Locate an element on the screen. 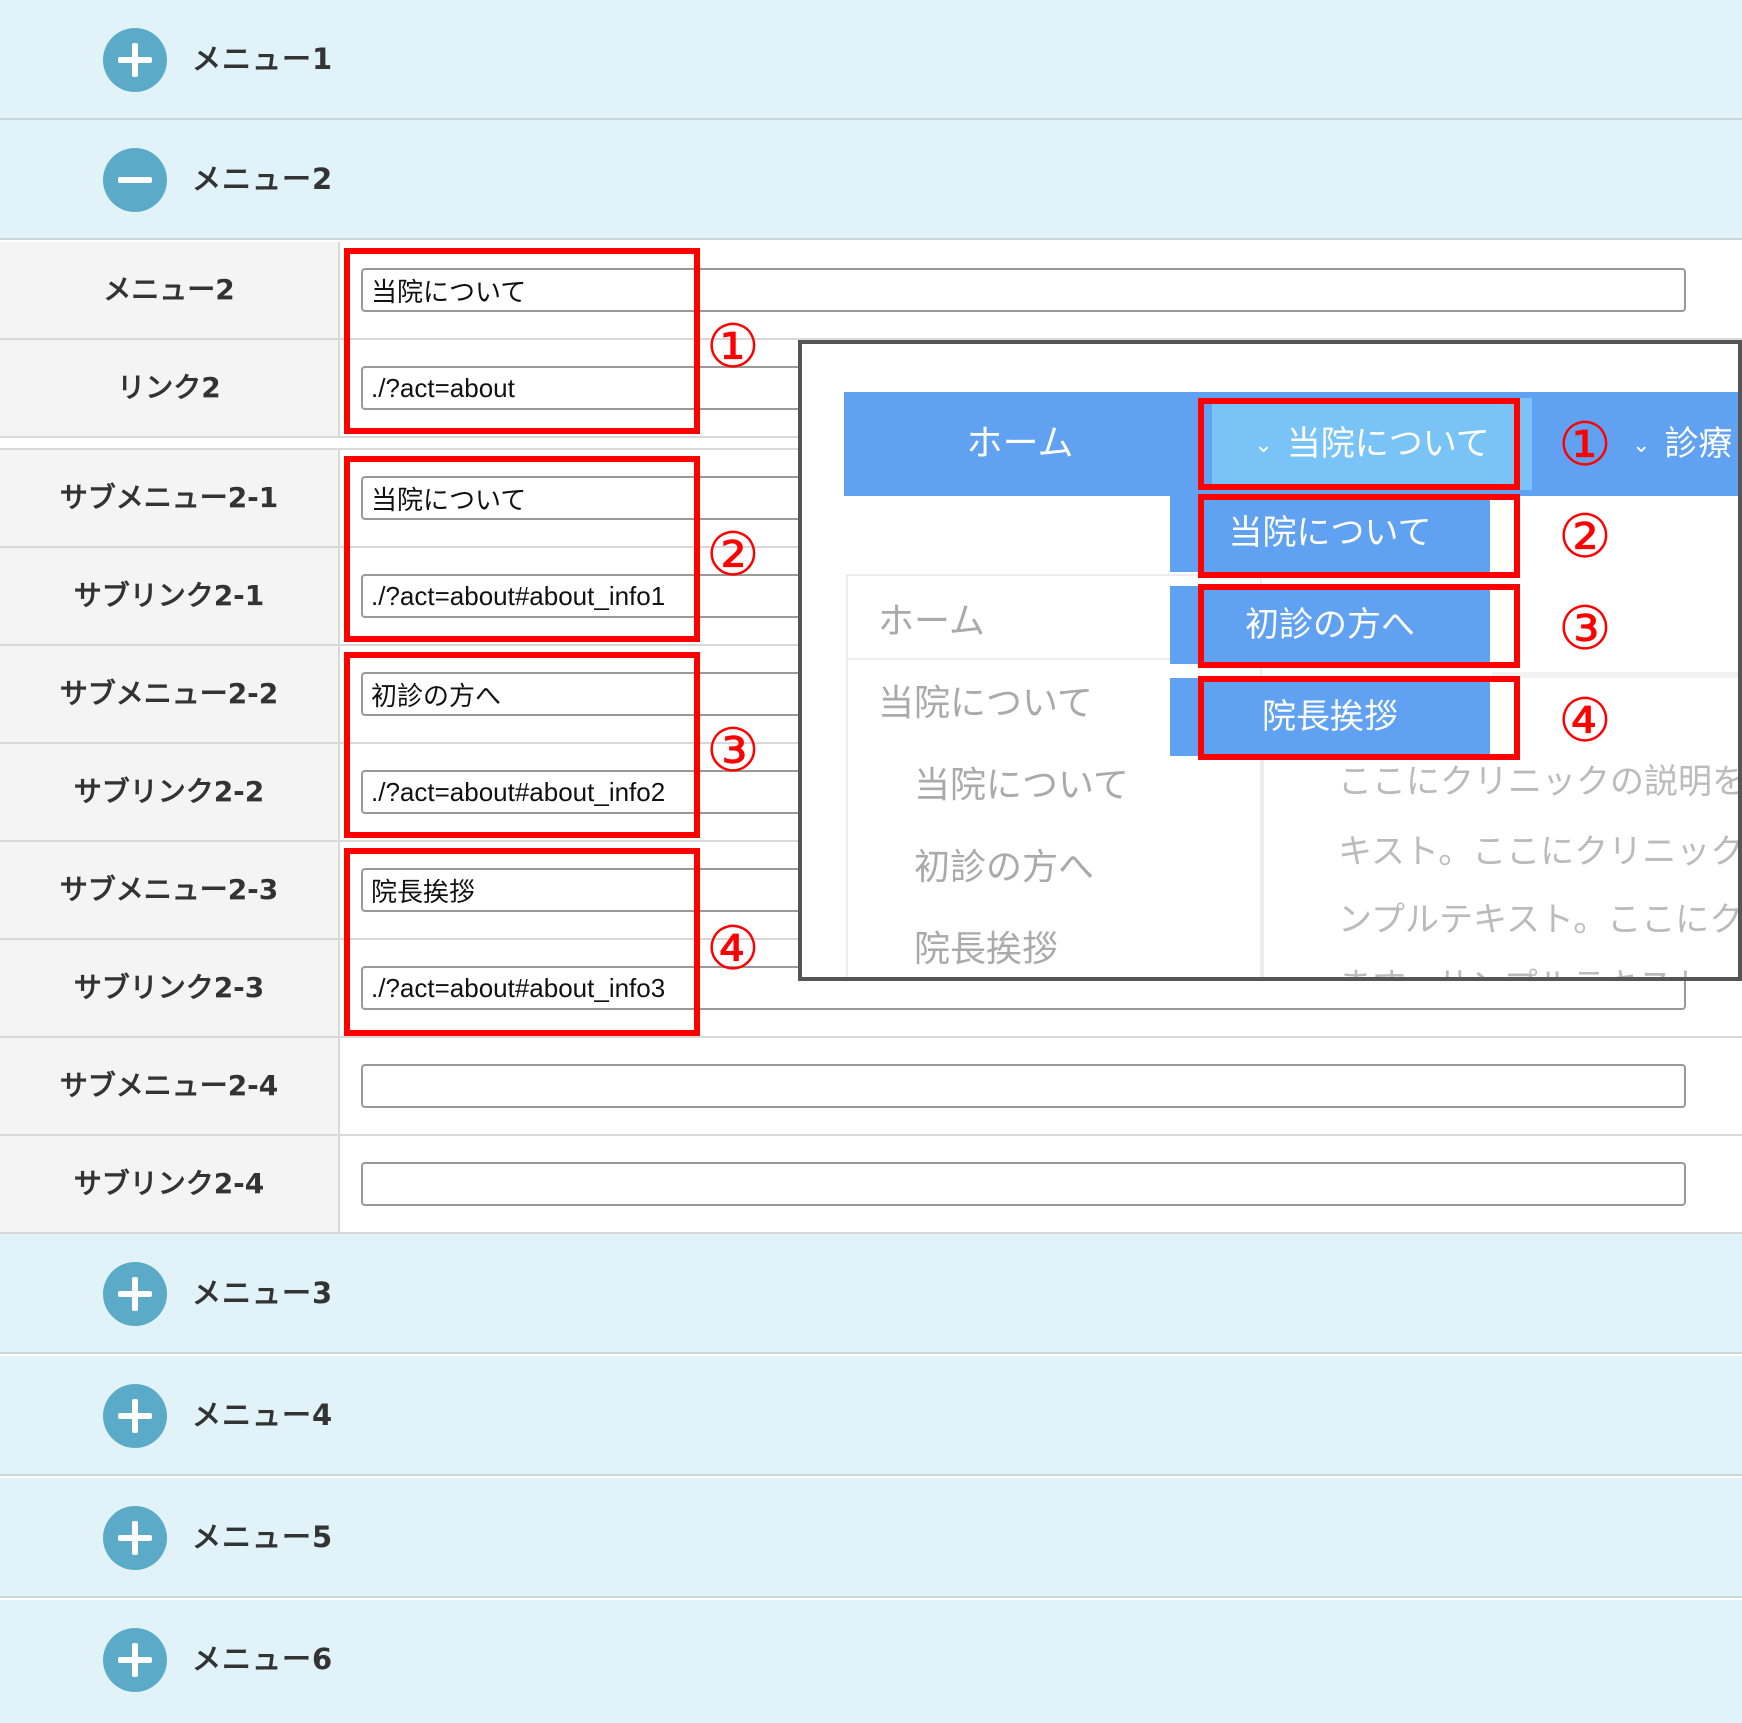 The image size is (1742, 1723). accordion-label: メニュー5 is located at coordinates (263, 1537).